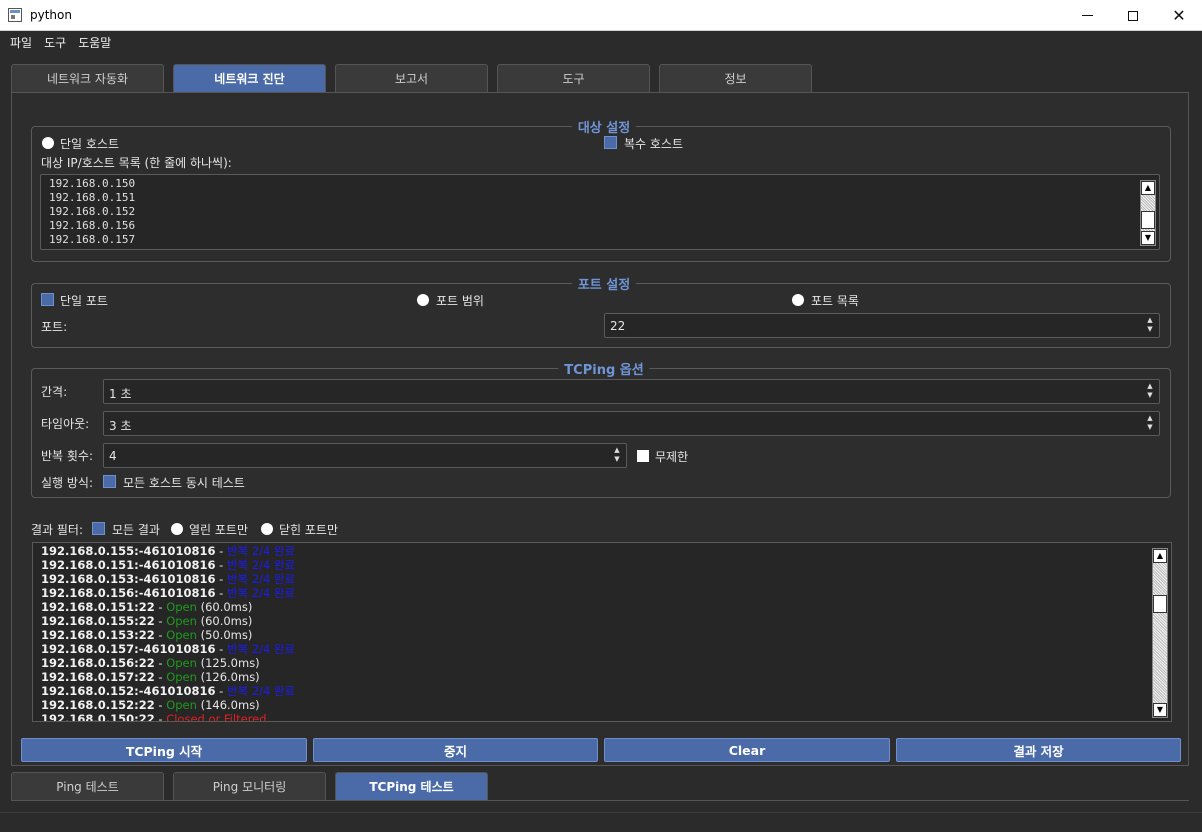  What do you see at coordinates (631, 423) in the screenshot?
I see `timeout-spinbox: 3 초 ▲ ▼` at bounding box center [631, 423].